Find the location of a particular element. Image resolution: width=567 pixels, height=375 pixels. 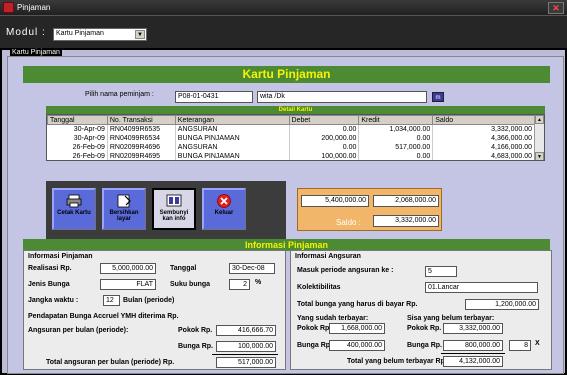

cell-keterangan: ANGSURAN is located at coordinates (232, 147).